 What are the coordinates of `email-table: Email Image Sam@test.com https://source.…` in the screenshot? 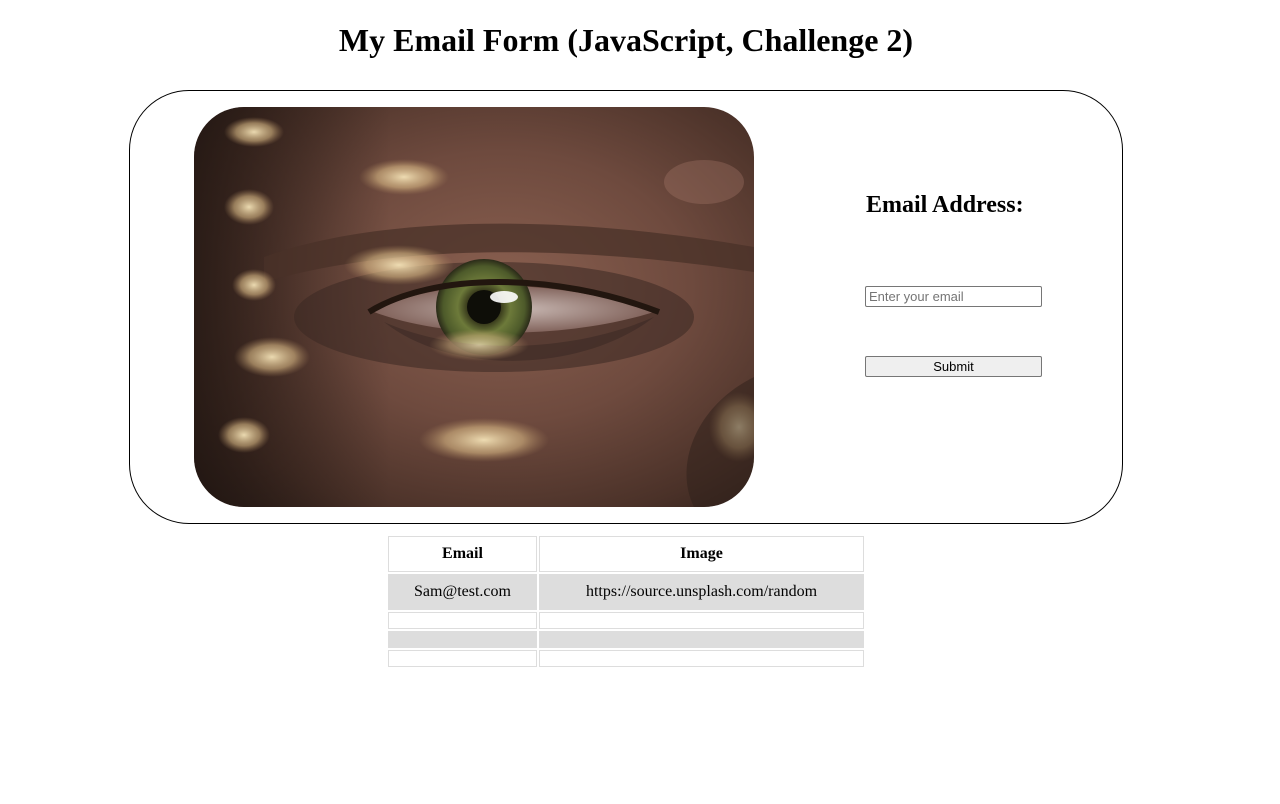 It's located at (626, 601).